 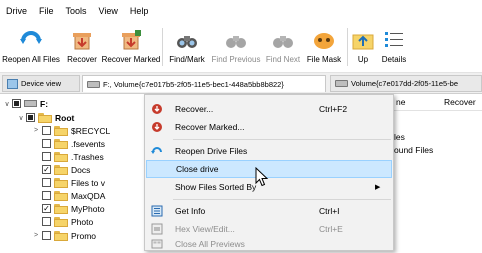 What do you see at coordinates (46, 11) in the screenshot?
I see `menu-file: File` at bounding box center [46, 11].